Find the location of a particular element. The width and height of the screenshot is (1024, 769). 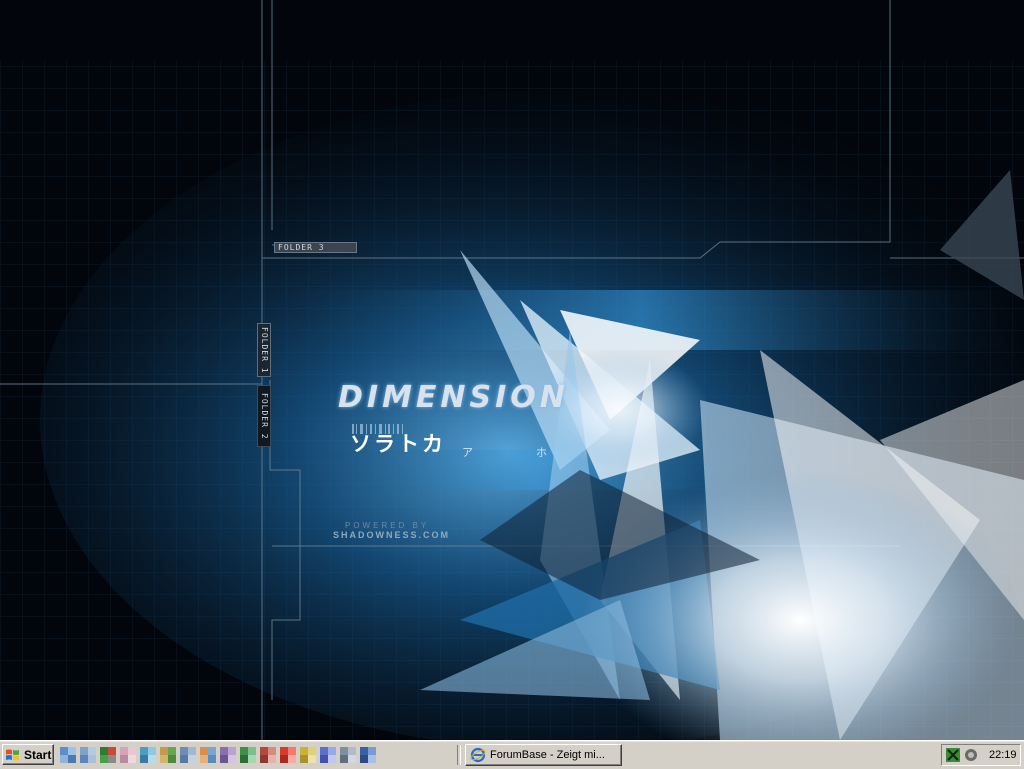

clock: 22:19 is located at coordinates (1003, 755).